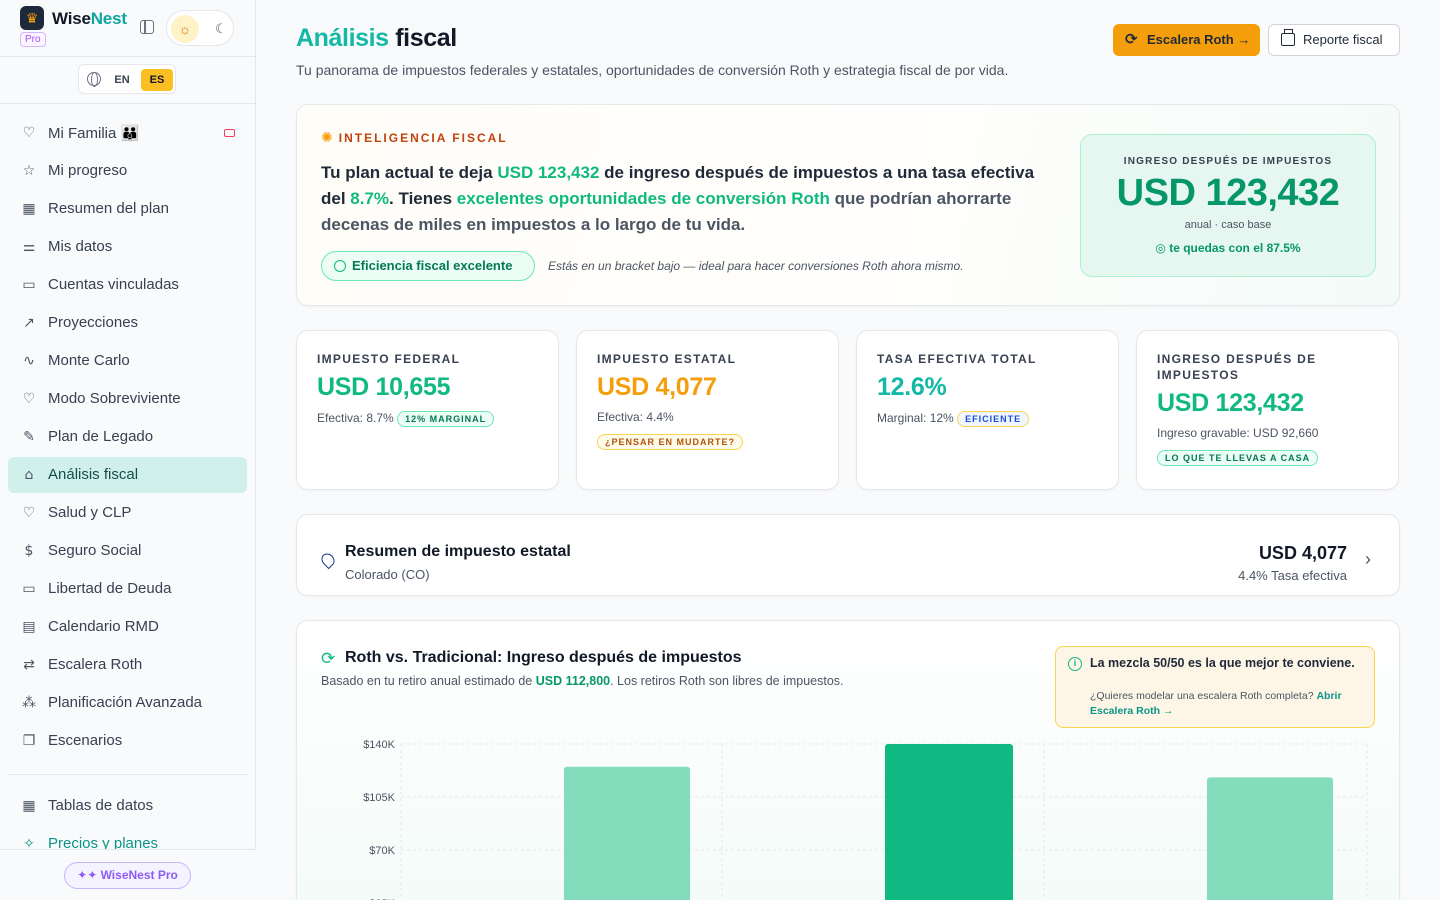 The image size is (1440, 900). What do you see at coordinates (1230, 403) in the screenshot?
I see `stat-value: USD 123,432` at bounding box center [1230, 403].